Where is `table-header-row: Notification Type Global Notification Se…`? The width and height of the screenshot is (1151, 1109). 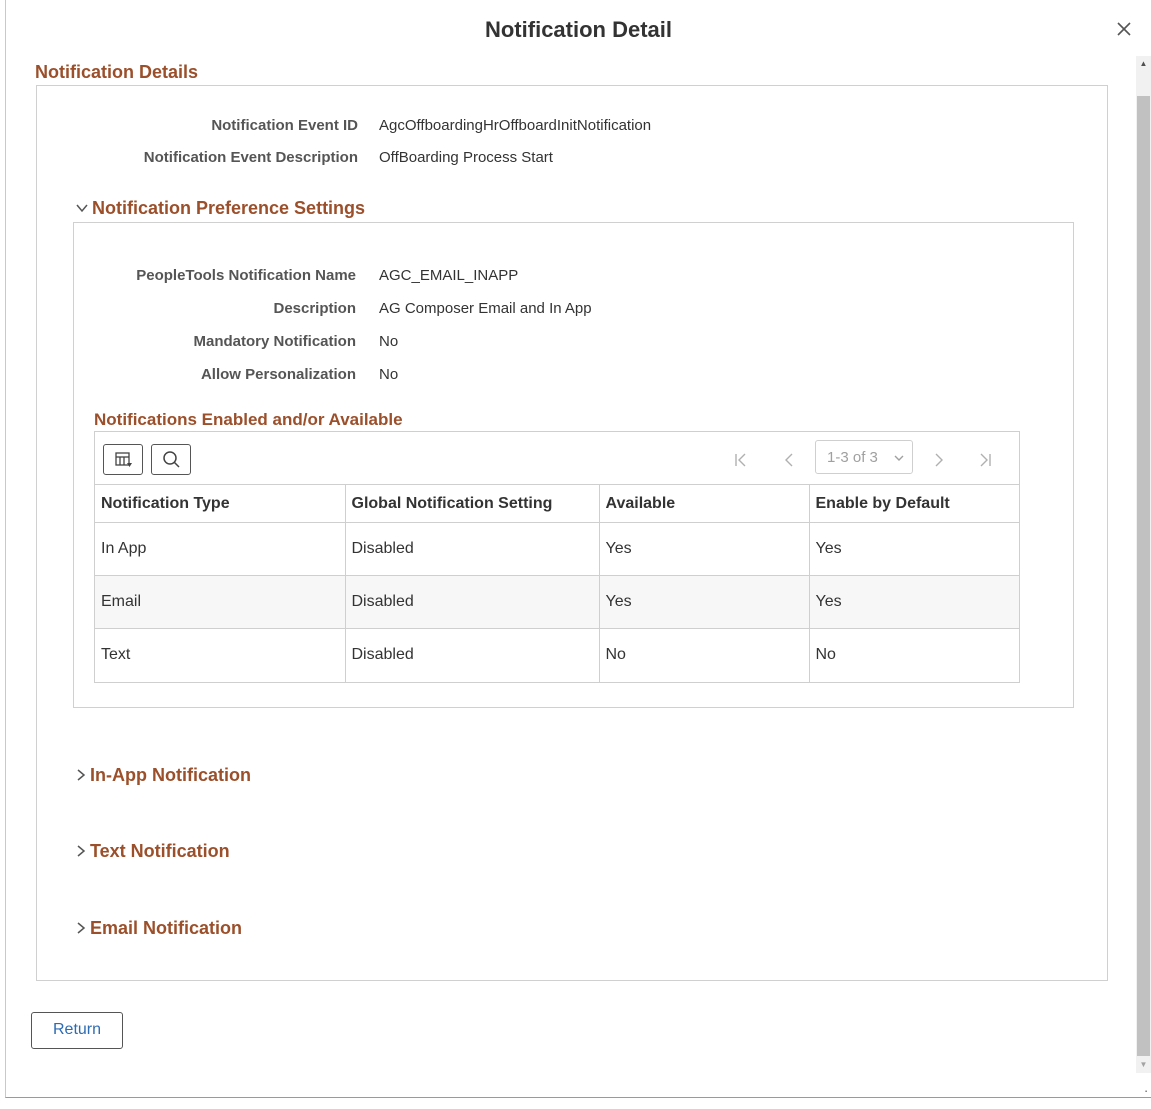
table-header-row: Notification Type Global Notification Se… is located at coordinates (557, 503).